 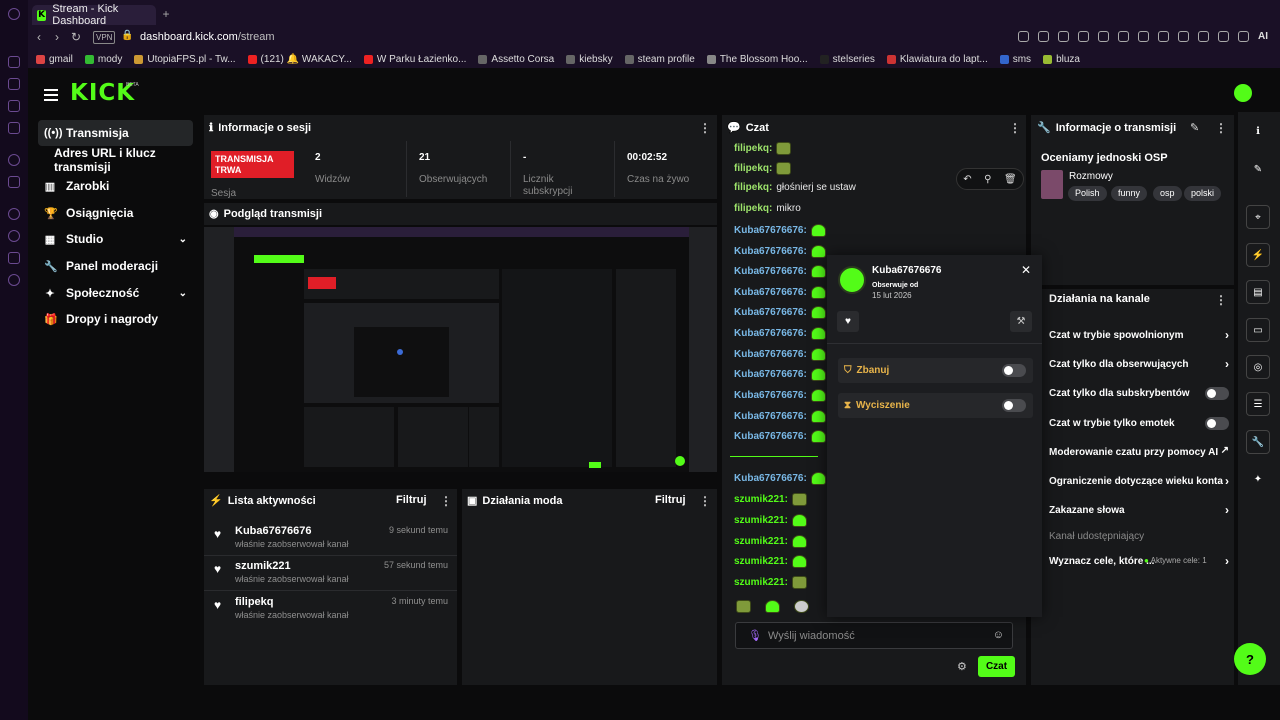 I want to click on subscribers-only-toggle, so click(x=1217, y=393).